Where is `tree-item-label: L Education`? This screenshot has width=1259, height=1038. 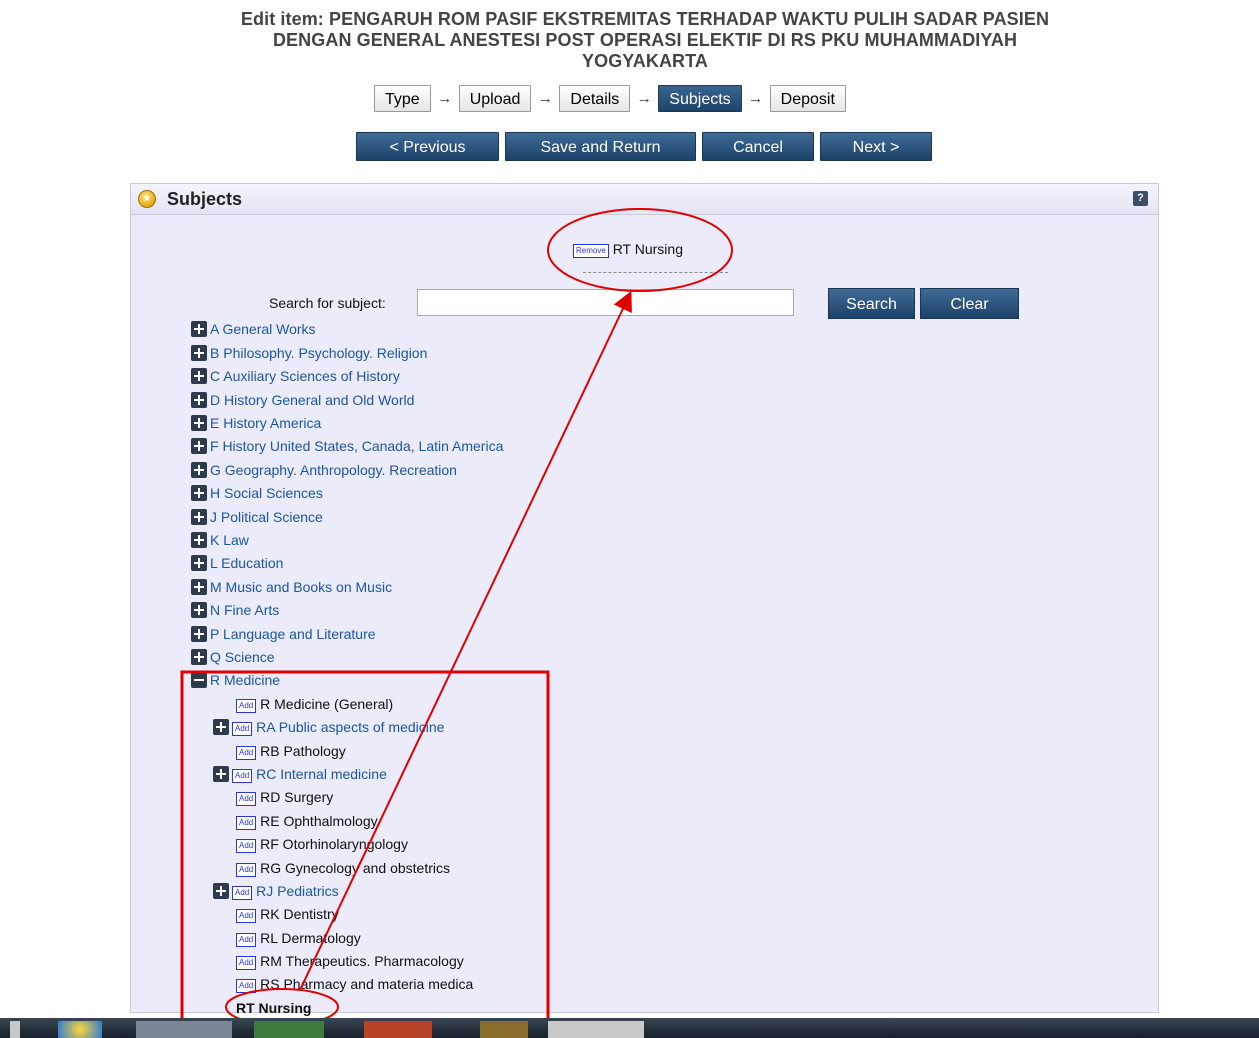 tree-item-label: L Education is located at coordinates (246, 563).